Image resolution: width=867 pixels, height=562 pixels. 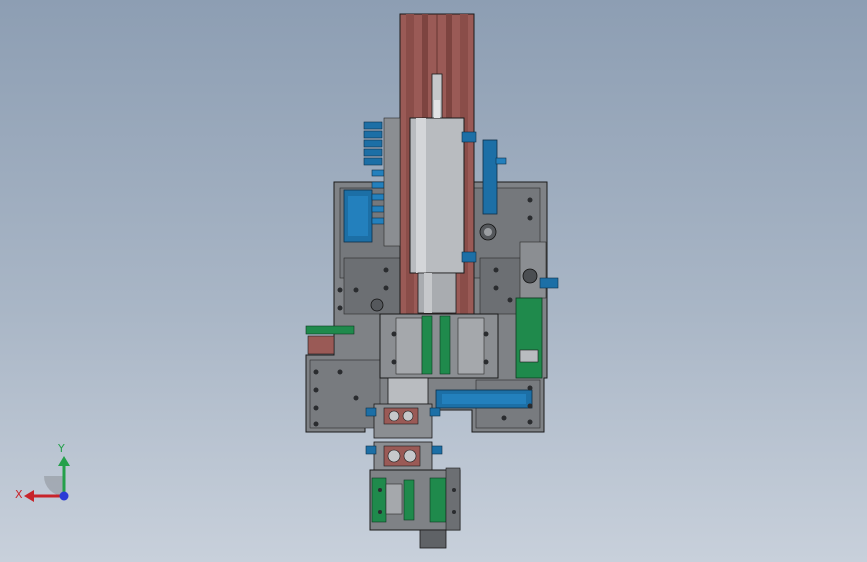 I want to click on gripper-head-lower, so click(x=404, y=456).